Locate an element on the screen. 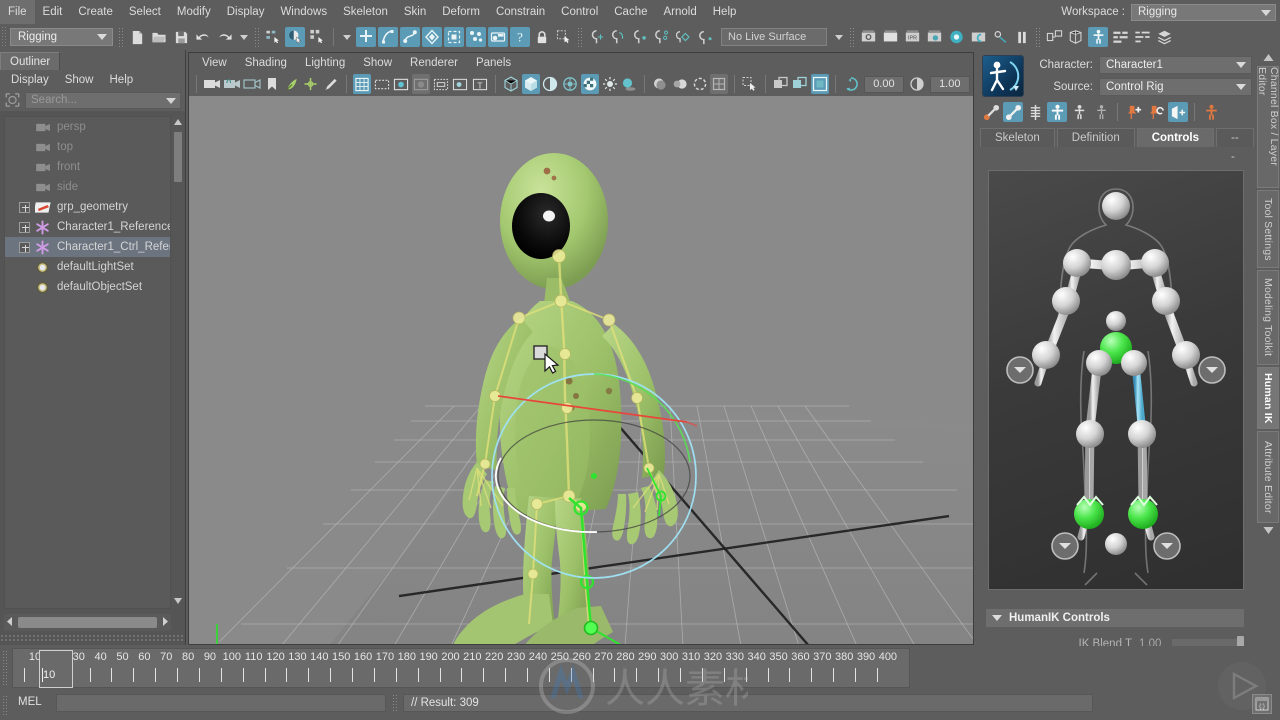 Image resolution: width=1280 pixels, height=720 pixels. mask-subdiv-icon is located at coordinates (454, 37).